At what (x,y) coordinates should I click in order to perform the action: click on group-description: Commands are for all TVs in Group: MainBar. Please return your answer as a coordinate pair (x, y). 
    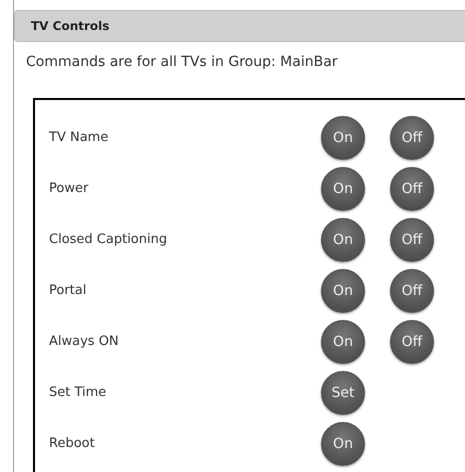
    Looking at the image, I should click on (182, 63).